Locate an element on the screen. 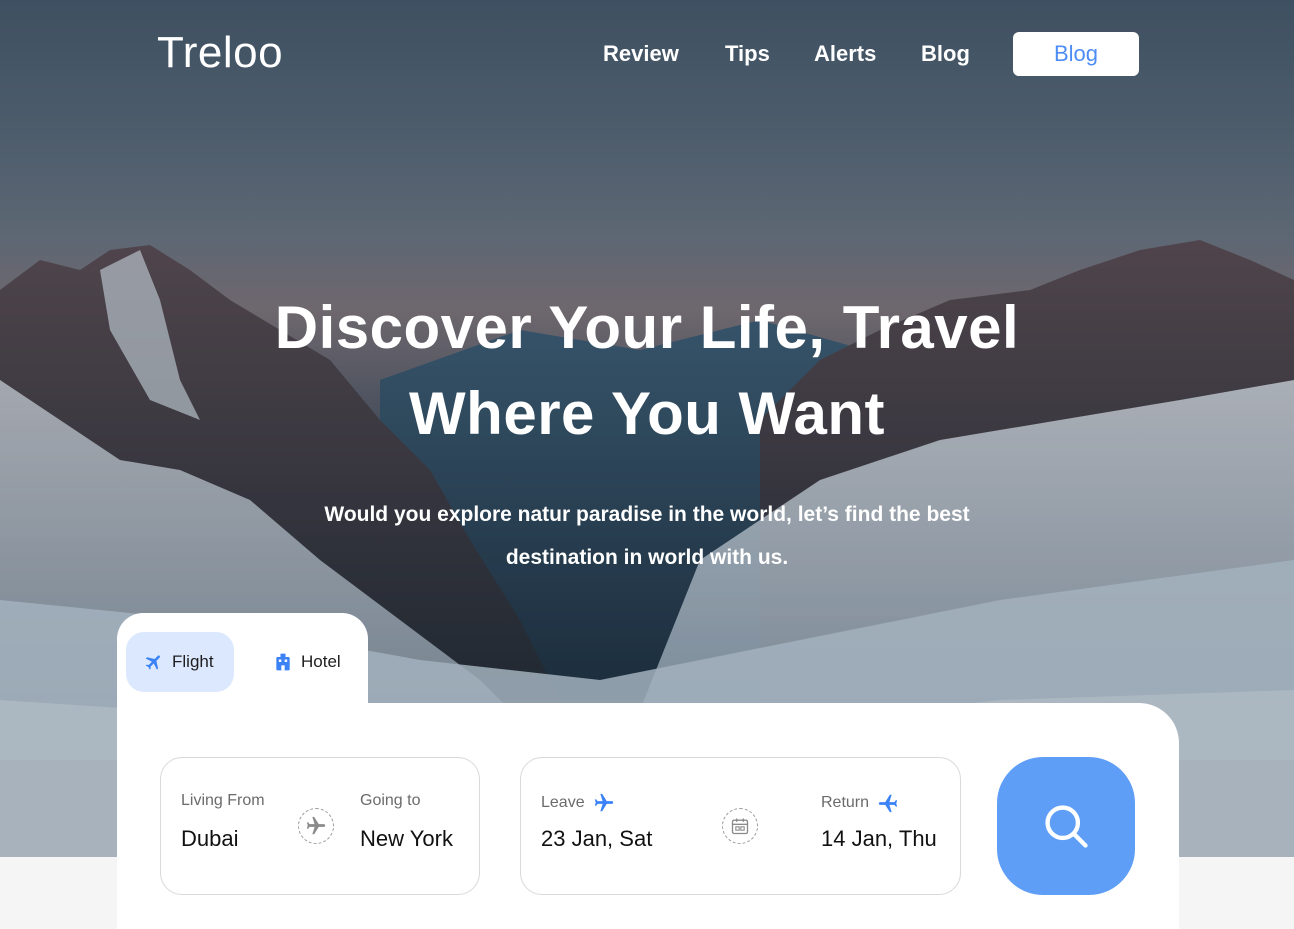  return-label-group: Return is located at coordinates (860, 803).